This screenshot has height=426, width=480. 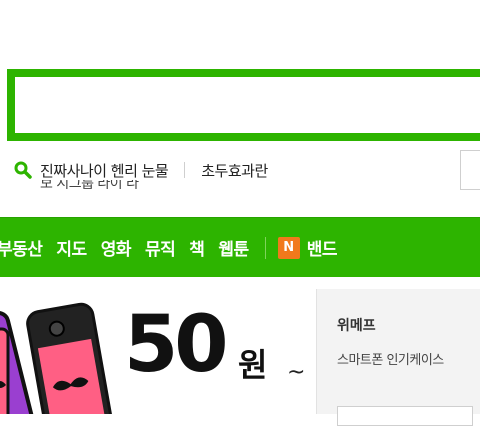 I want to click on banner-price-tilde: ~, so click(x=296, y=372).